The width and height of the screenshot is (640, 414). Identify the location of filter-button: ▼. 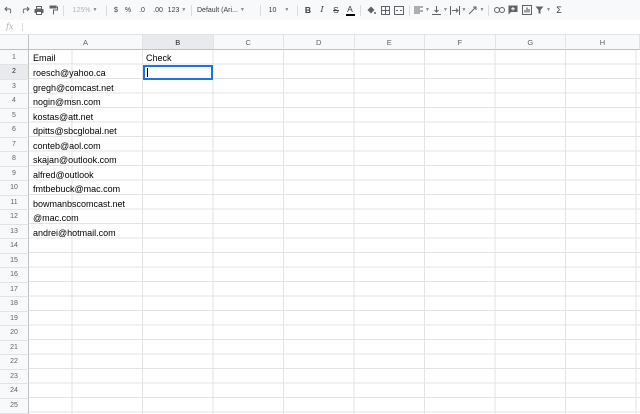
(543, 10).